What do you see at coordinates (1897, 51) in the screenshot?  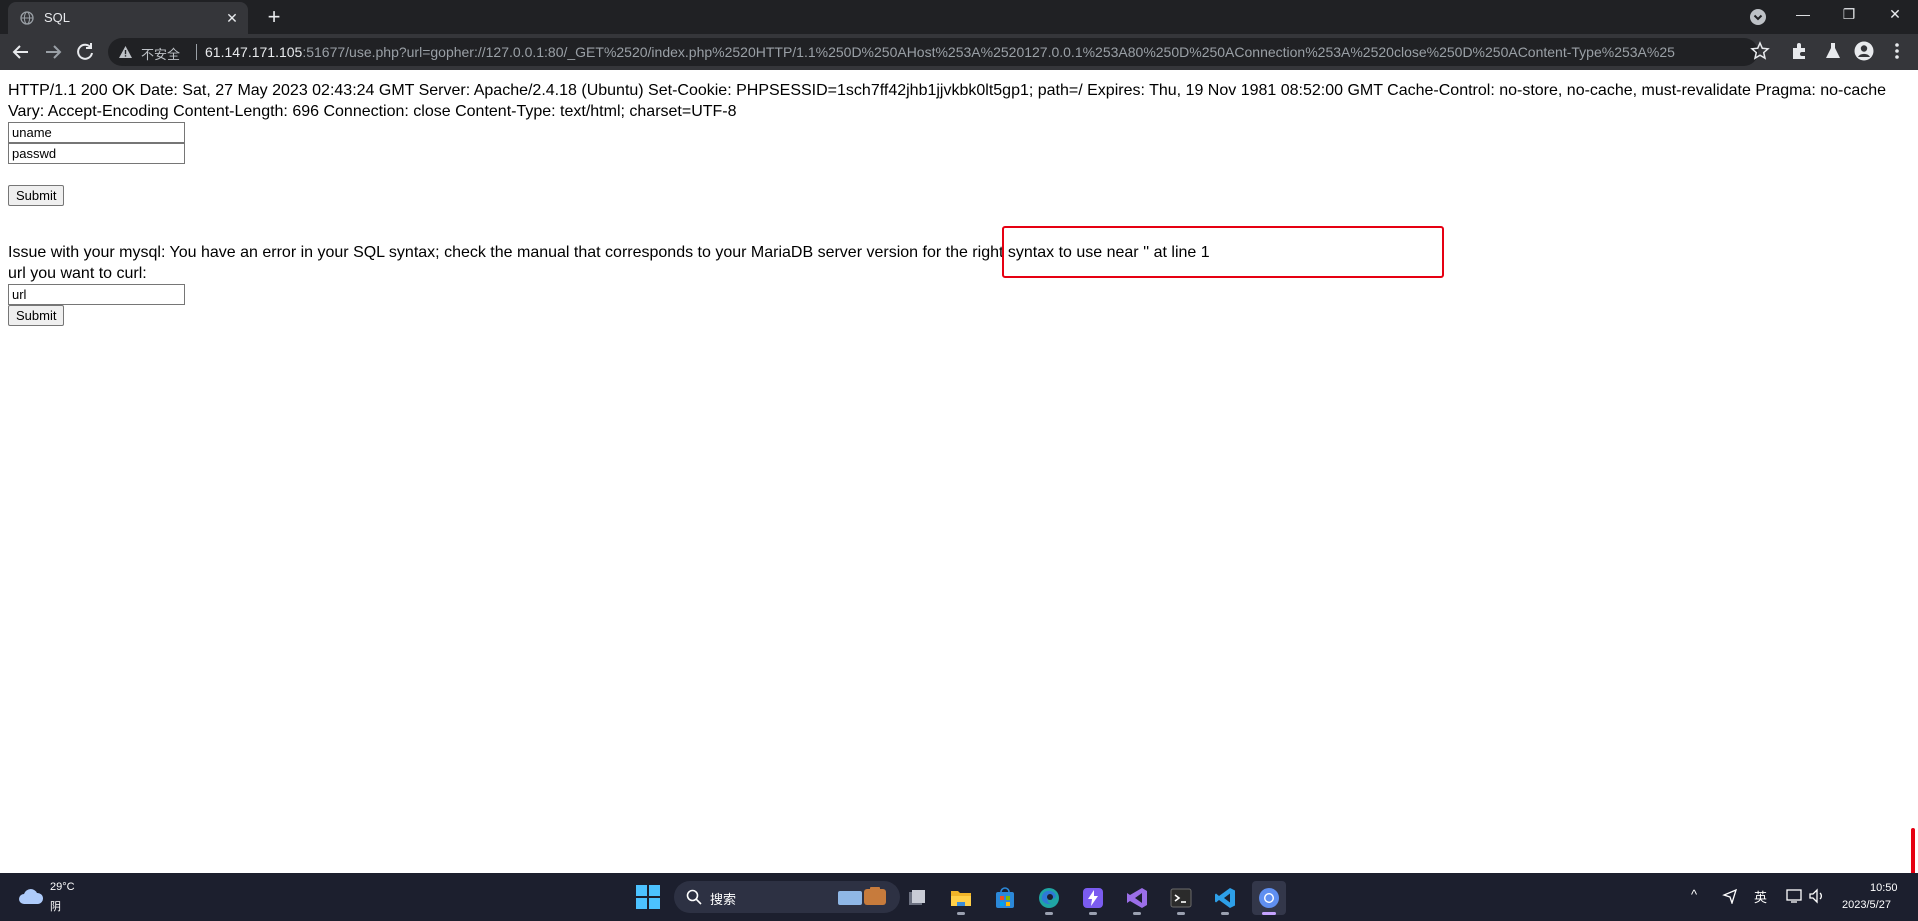 I see `menu-icon` at bounding box center [1897, 51].